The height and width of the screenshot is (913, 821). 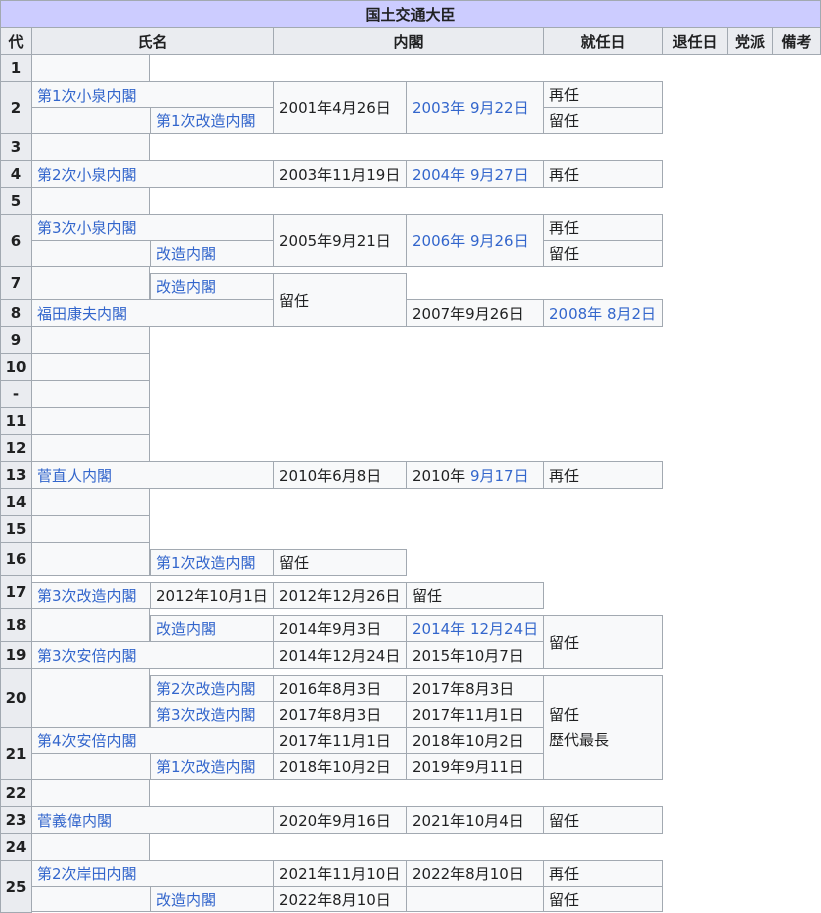 What do you see at coordinates (475, 820) in the screenshot?
I see `end-date: 2021年10月4日` at bounding box center [475, 820].